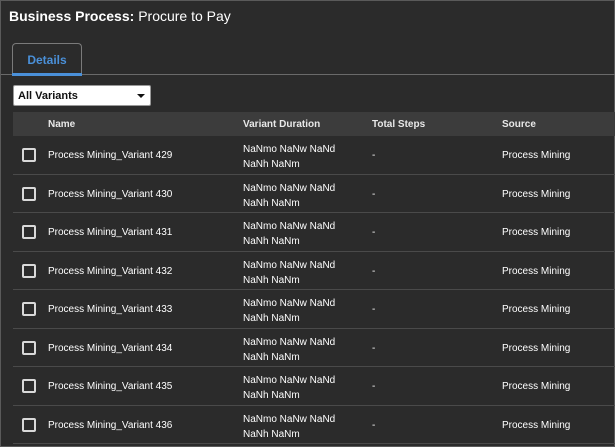  What do you see at coordinates (110, 155) in the screenshot?
I see `cell-name: Process Mining_Variant 429` at bounding box center [110, 155].